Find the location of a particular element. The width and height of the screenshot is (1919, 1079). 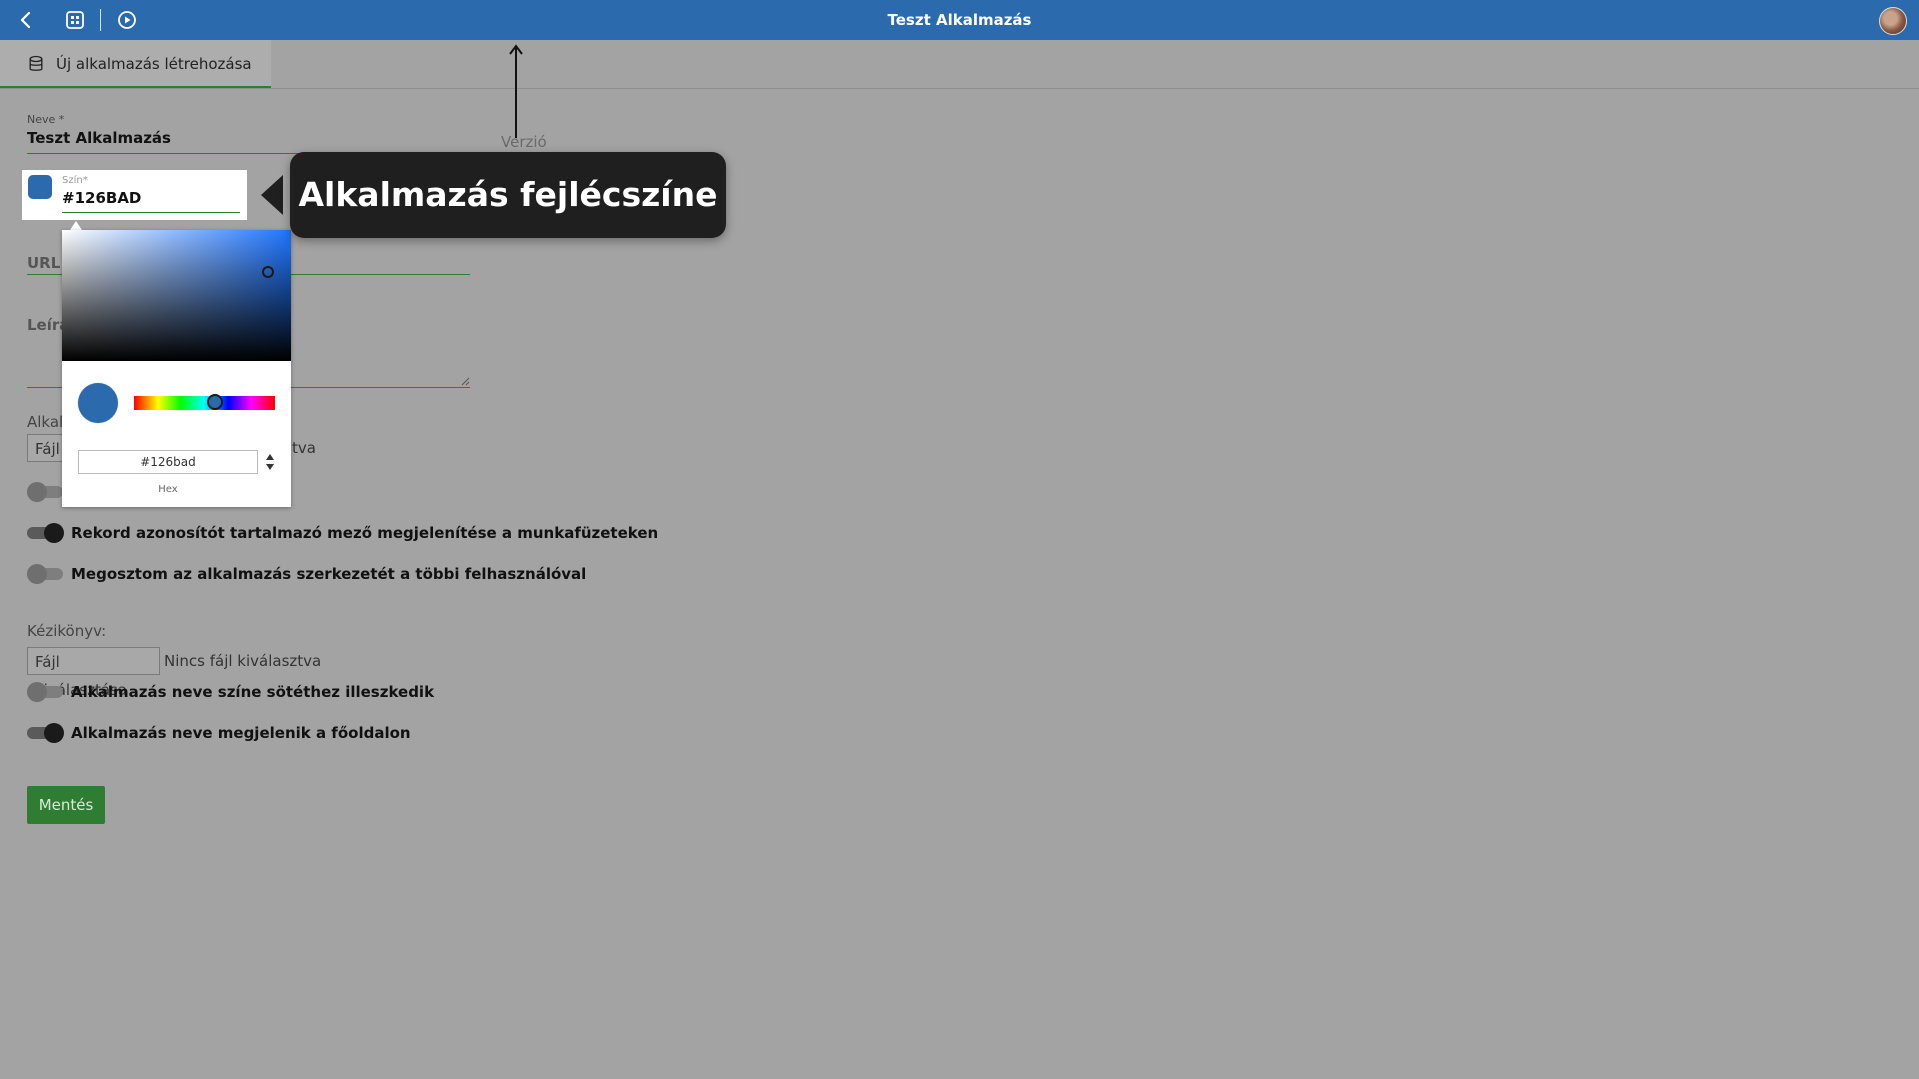

callout-pointer is located at coordinates (272, 195).